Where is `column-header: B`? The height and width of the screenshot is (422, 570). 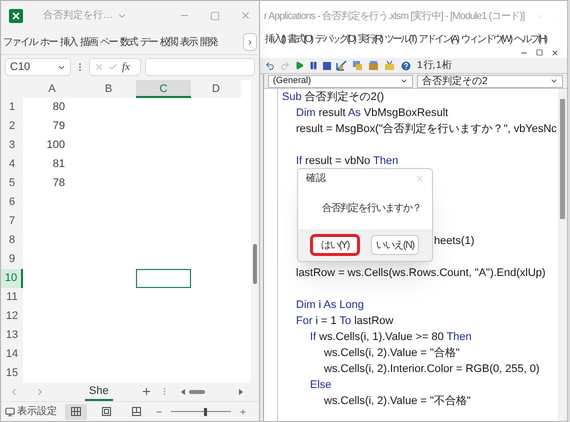 column-header: B is located at coordinates (108, 89).